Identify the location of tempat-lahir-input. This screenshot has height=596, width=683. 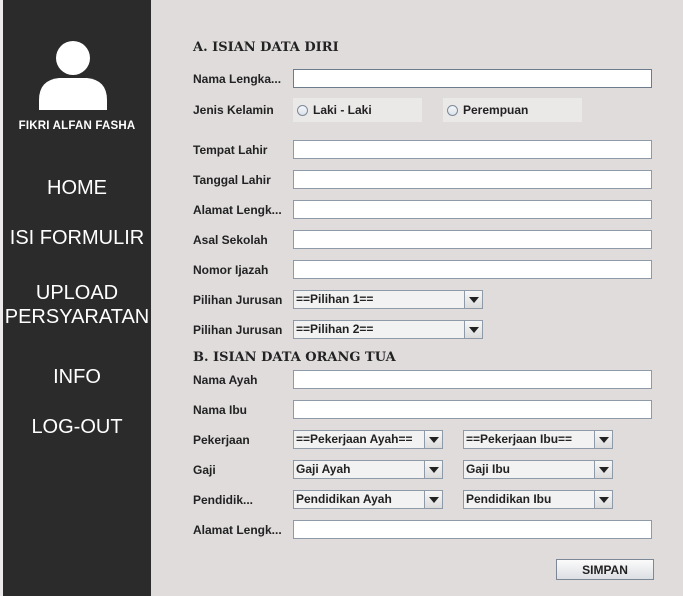
(472, 149).